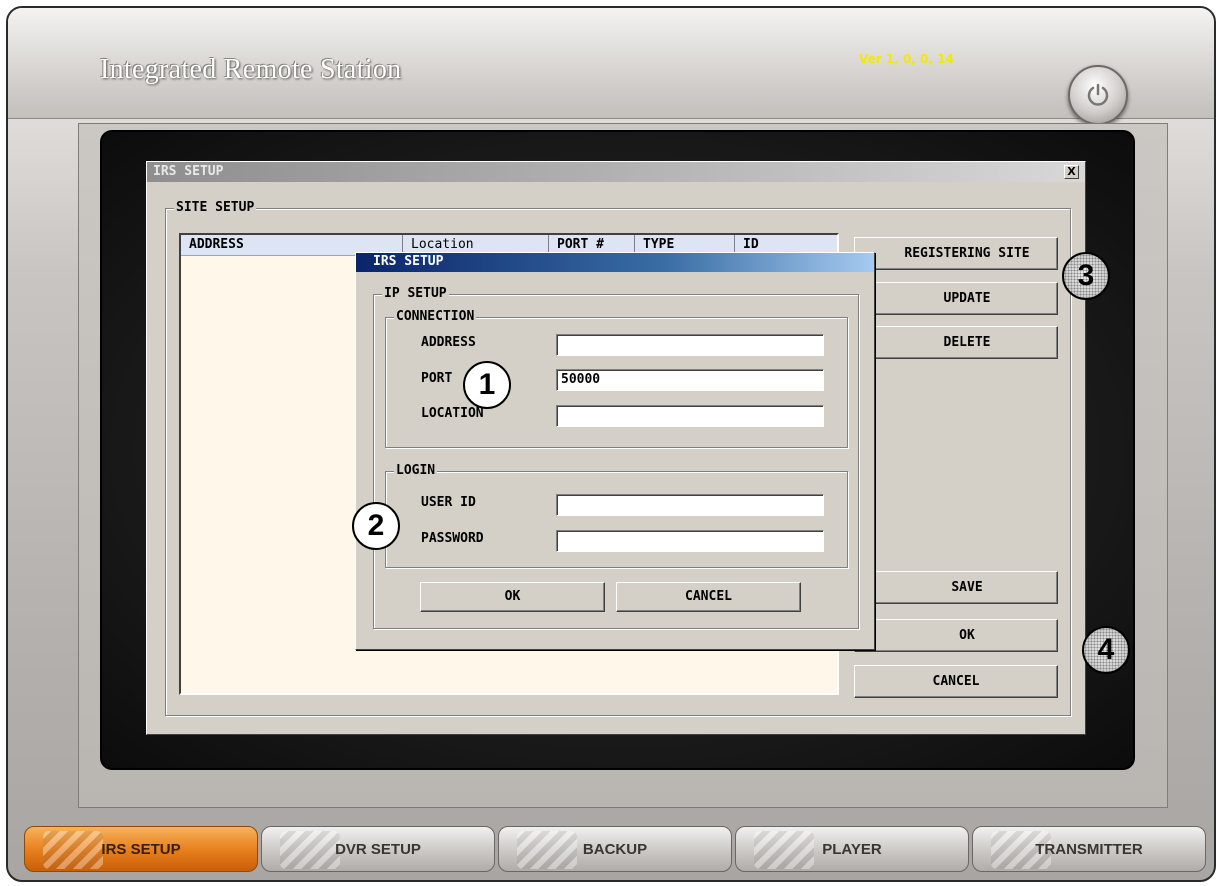  What do you see at coordinates (690, 541) in the screenshot?
I see `password-field` at bounding box center [690, 541].